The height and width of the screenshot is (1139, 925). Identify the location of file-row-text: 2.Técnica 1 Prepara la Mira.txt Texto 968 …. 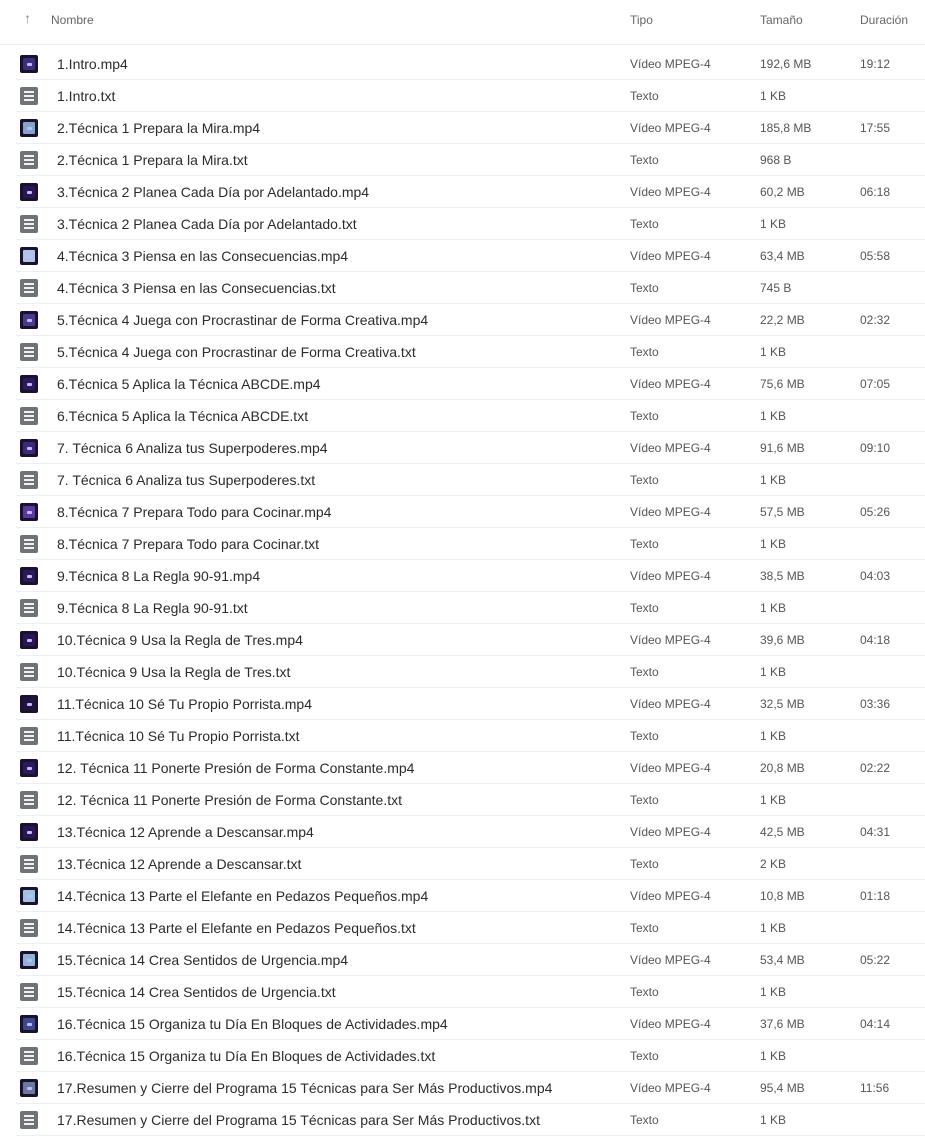
(470, 160).